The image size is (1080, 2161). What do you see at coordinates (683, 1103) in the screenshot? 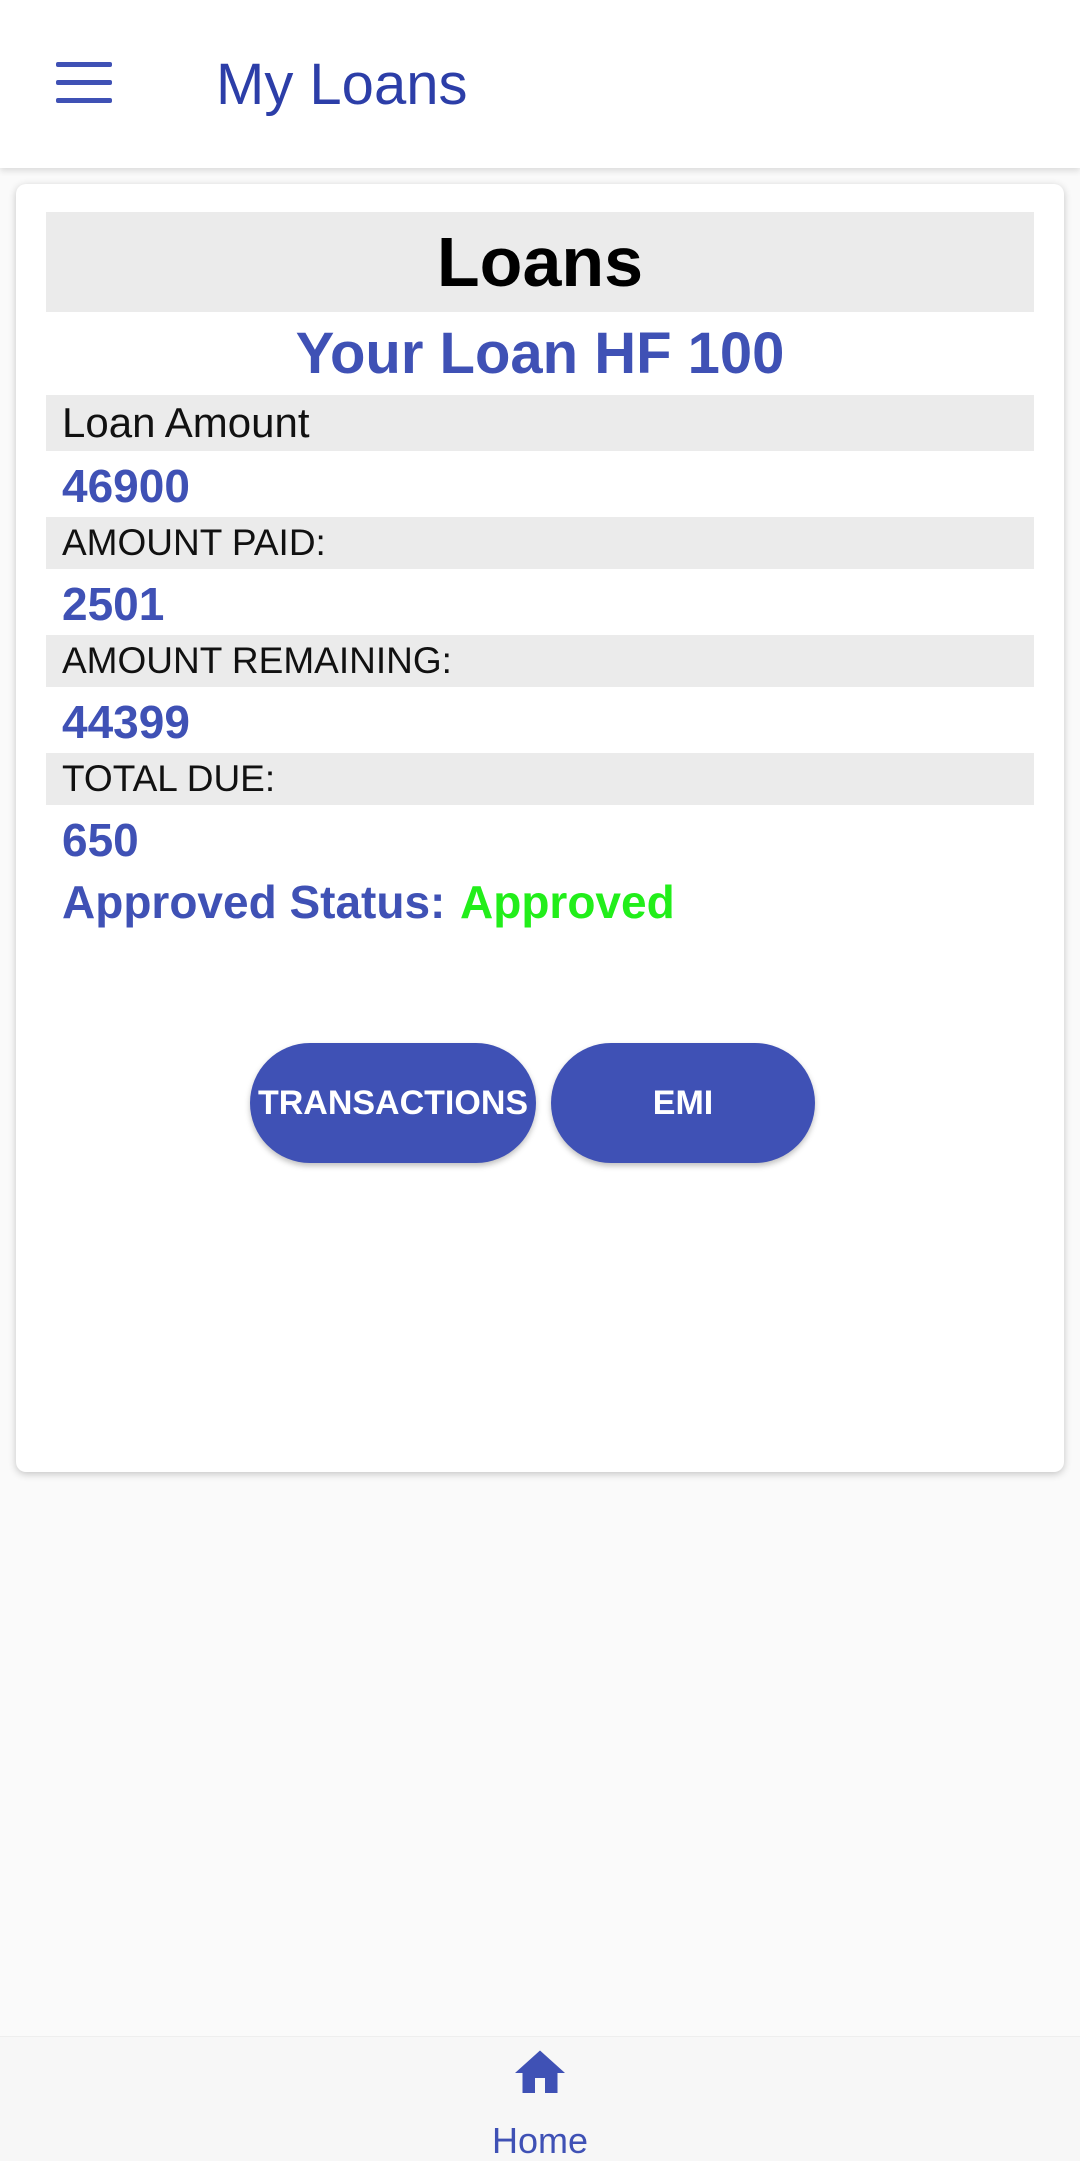
I see `emi-button: EMI` at bounding box center [683, 1103].